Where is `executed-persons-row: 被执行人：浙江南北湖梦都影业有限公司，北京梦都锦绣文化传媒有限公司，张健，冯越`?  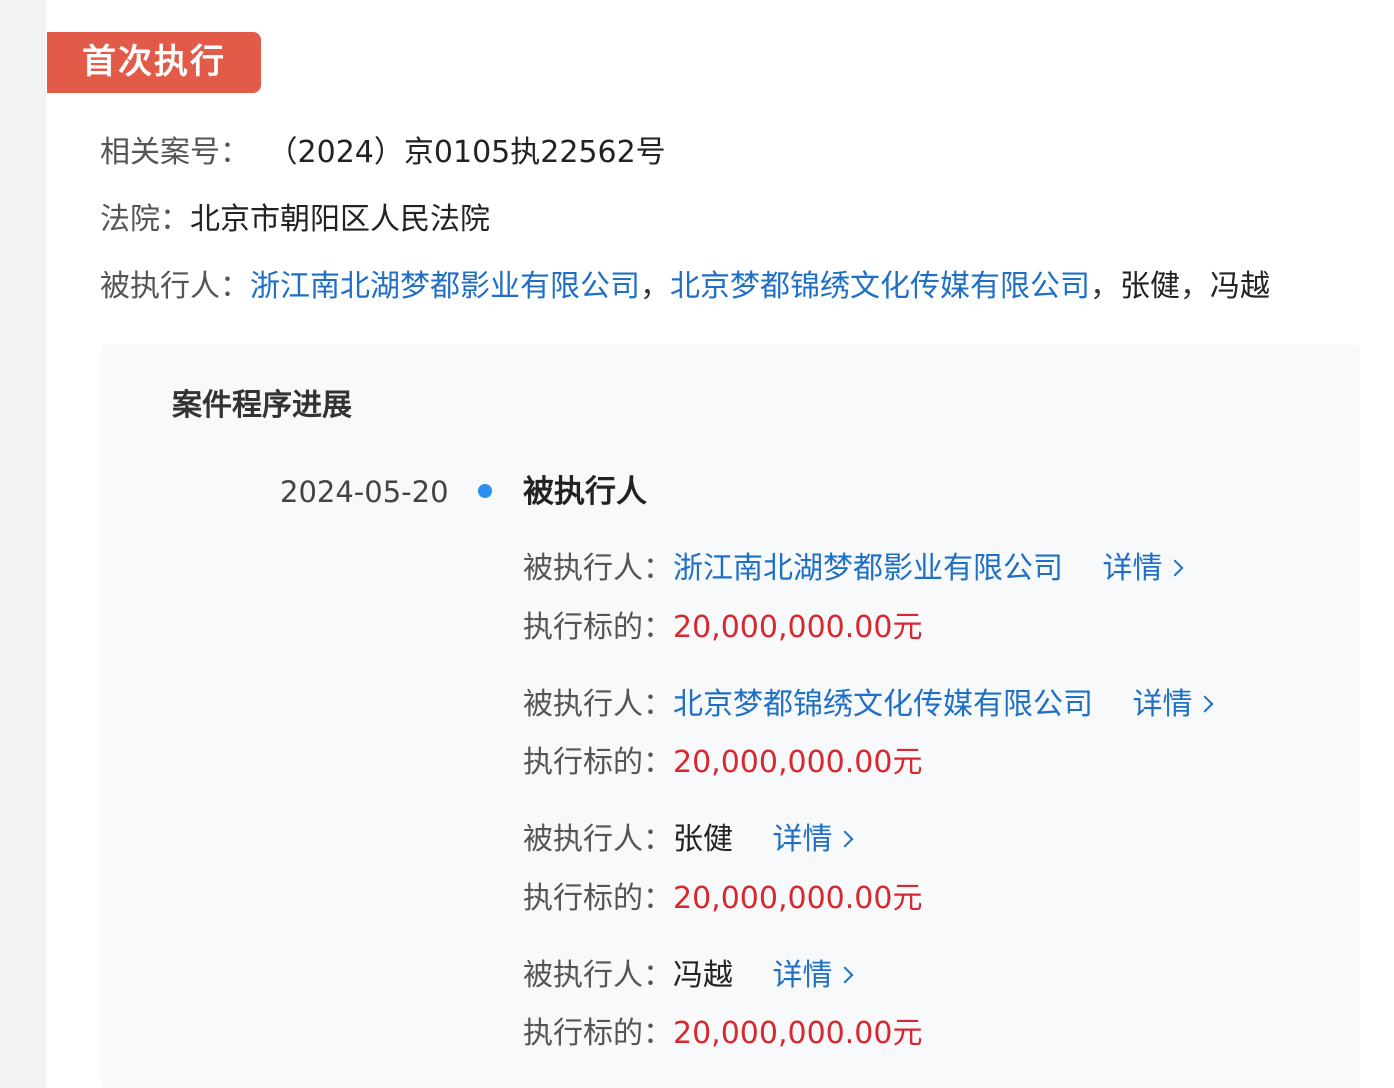 executed-persons-row: 被执行人：浙江南北湖梦都影业有限公司，北京梦都锦绣文化传媒有限公司，张健，冯越 is located at coordinates (685, 287).